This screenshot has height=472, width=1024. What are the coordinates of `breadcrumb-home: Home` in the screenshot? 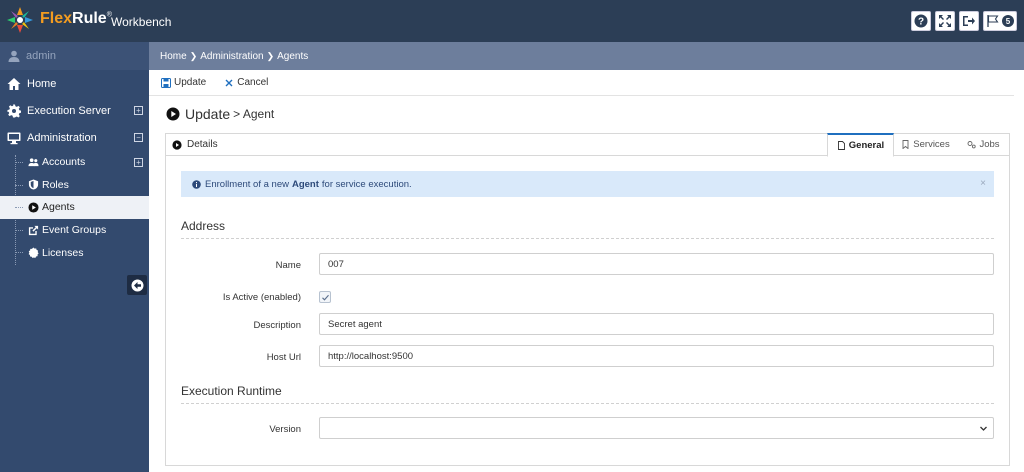 It's located at (173, 56).